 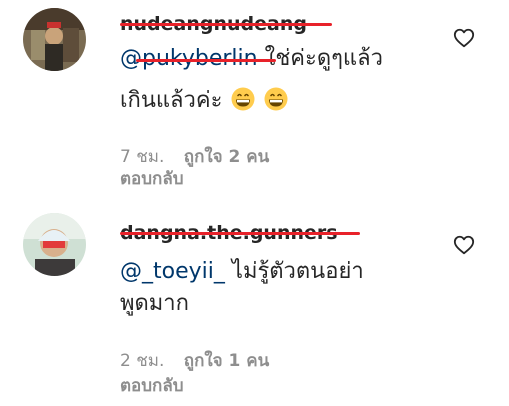 I want to click on comment-text-line2: พูดมาก, so click(x=154, y=303).